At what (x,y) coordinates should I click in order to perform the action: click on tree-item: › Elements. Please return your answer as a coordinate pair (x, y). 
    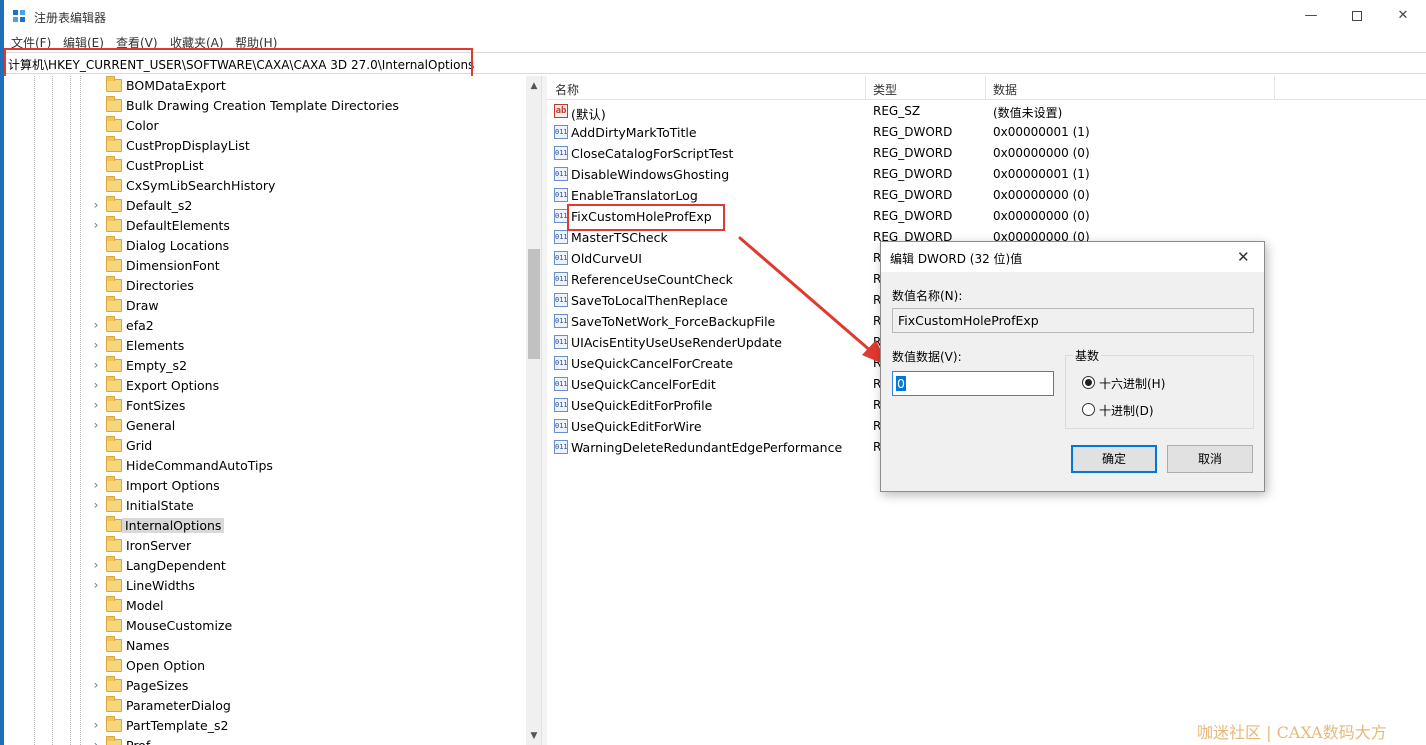
    Looking at the image, I should click on (264, 346).